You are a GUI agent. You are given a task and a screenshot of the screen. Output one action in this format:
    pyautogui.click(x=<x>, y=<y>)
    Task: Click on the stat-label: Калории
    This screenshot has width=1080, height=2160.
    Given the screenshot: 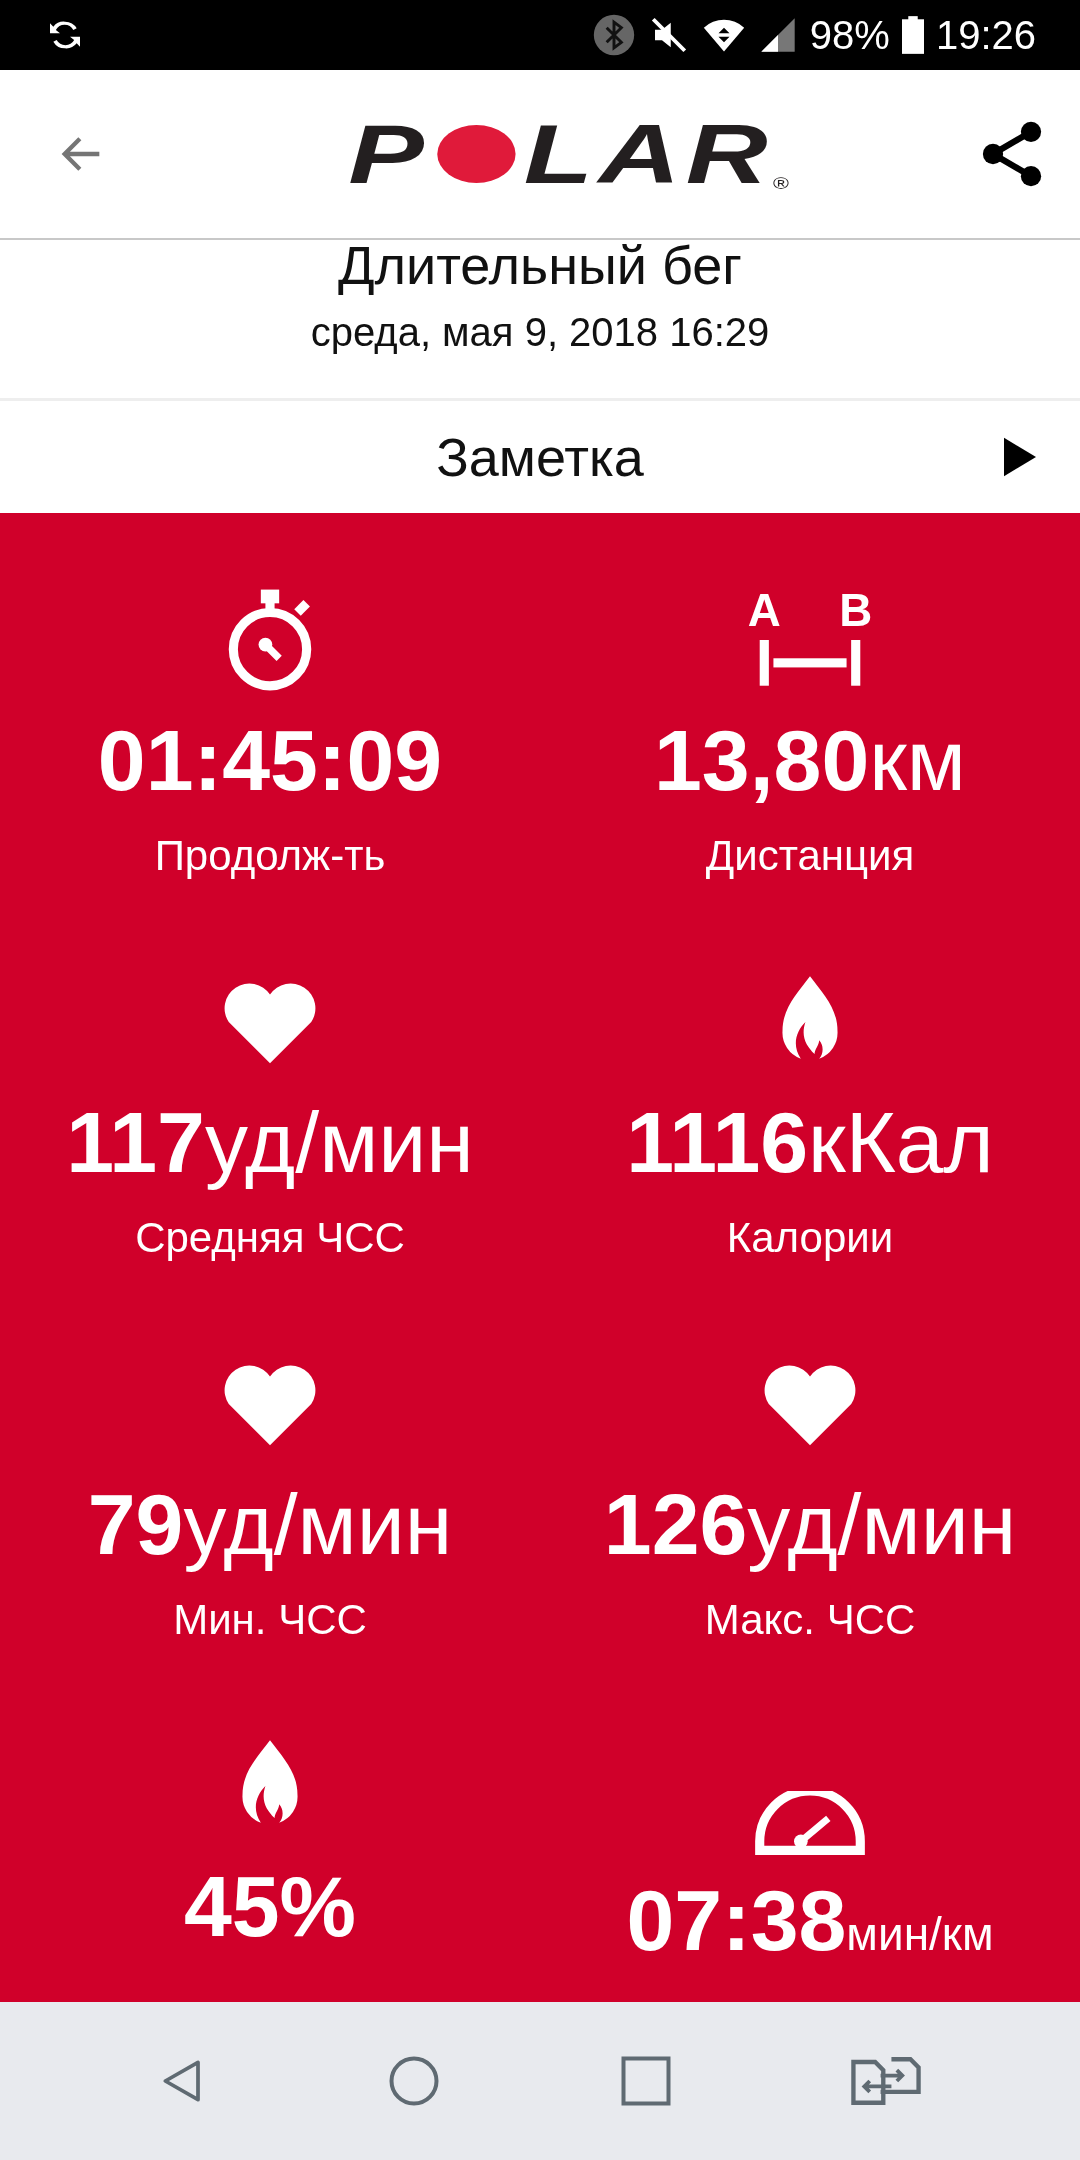 What is the action you would take?
    pyautogui.click(x=810, y=1238)
    